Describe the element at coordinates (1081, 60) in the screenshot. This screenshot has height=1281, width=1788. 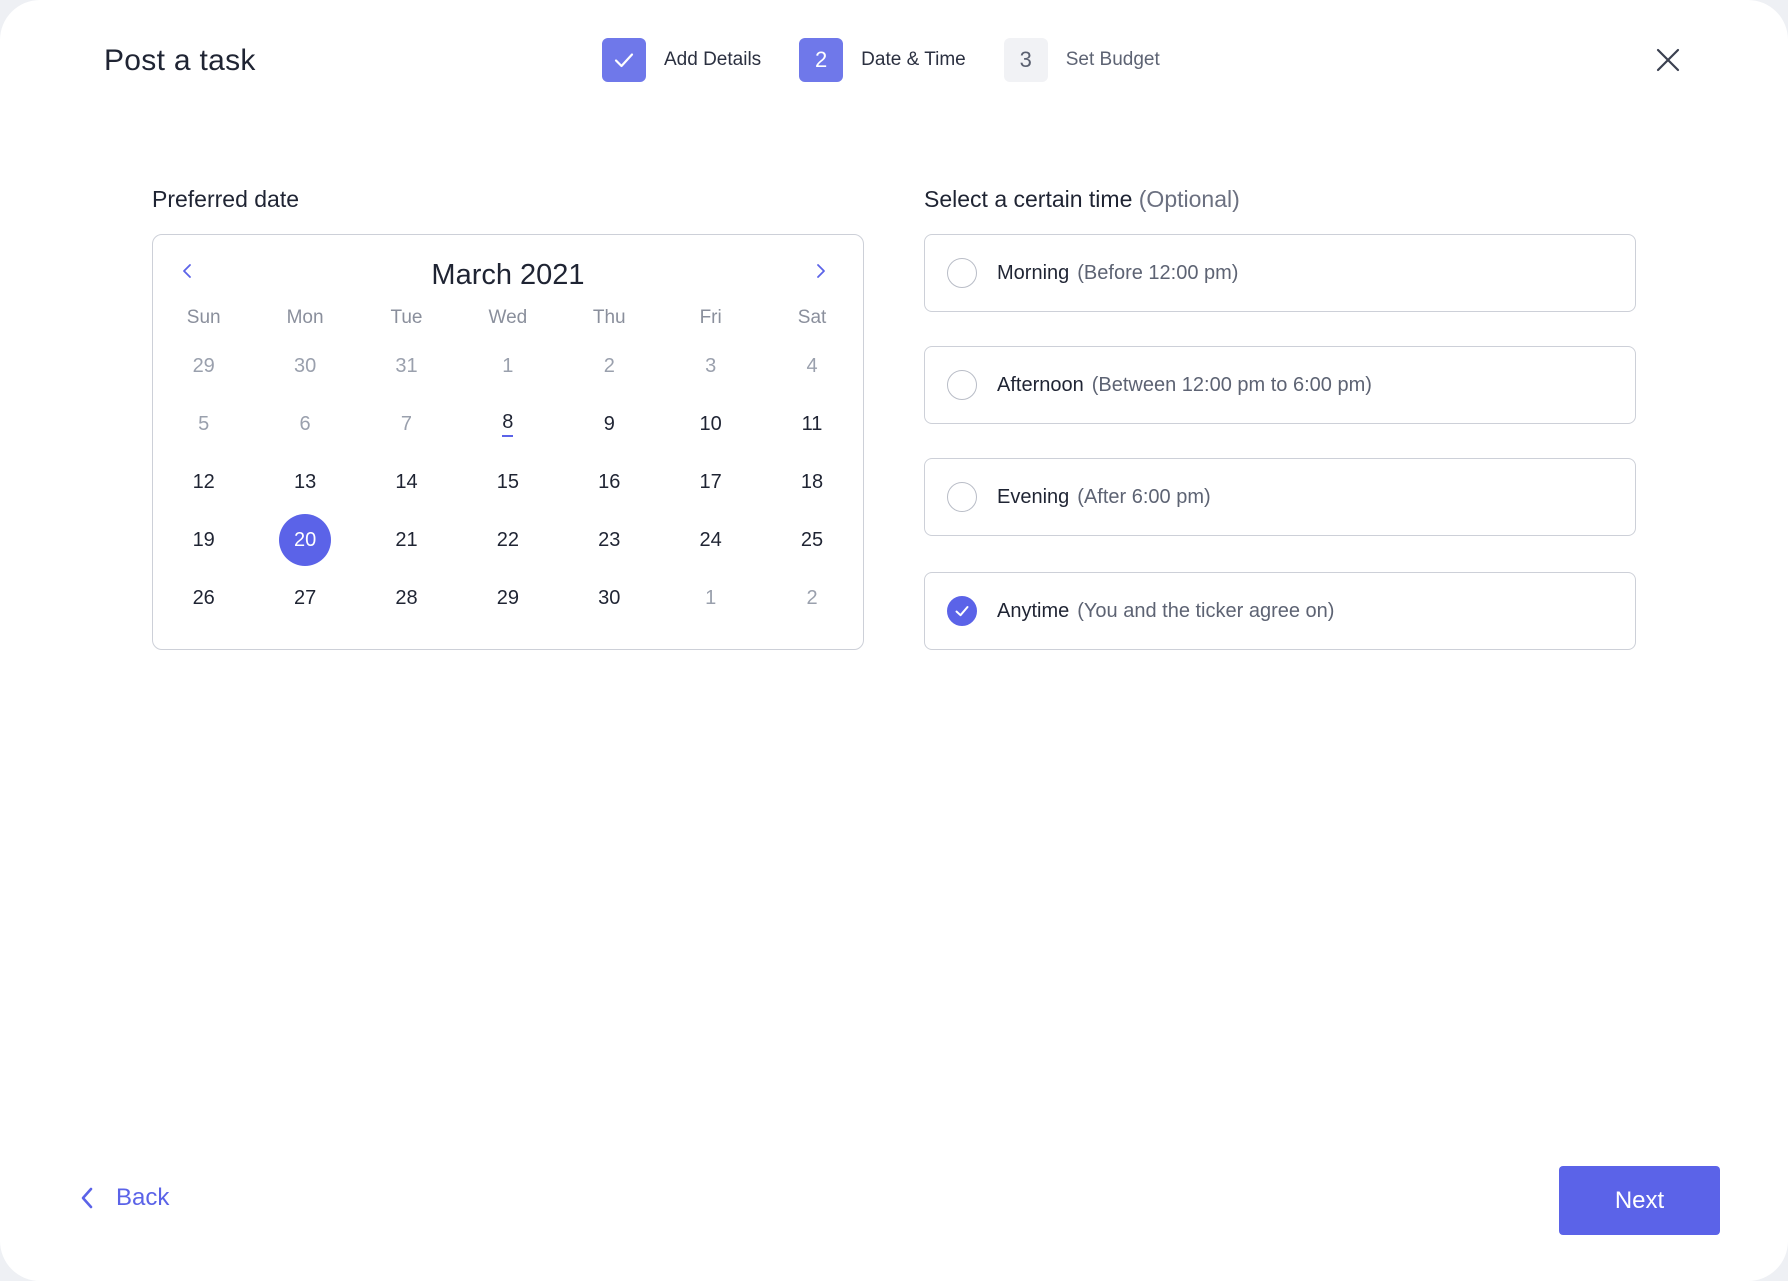
I see `step-set-budget: 3 Set Budget` at that location.